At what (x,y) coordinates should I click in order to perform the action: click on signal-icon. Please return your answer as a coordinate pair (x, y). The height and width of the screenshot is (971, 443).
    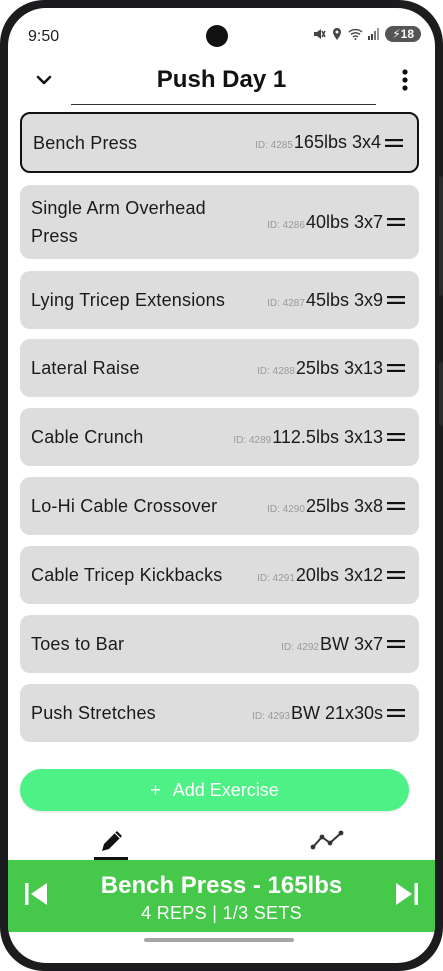
    Looking at the image, I should click on (374, 34).